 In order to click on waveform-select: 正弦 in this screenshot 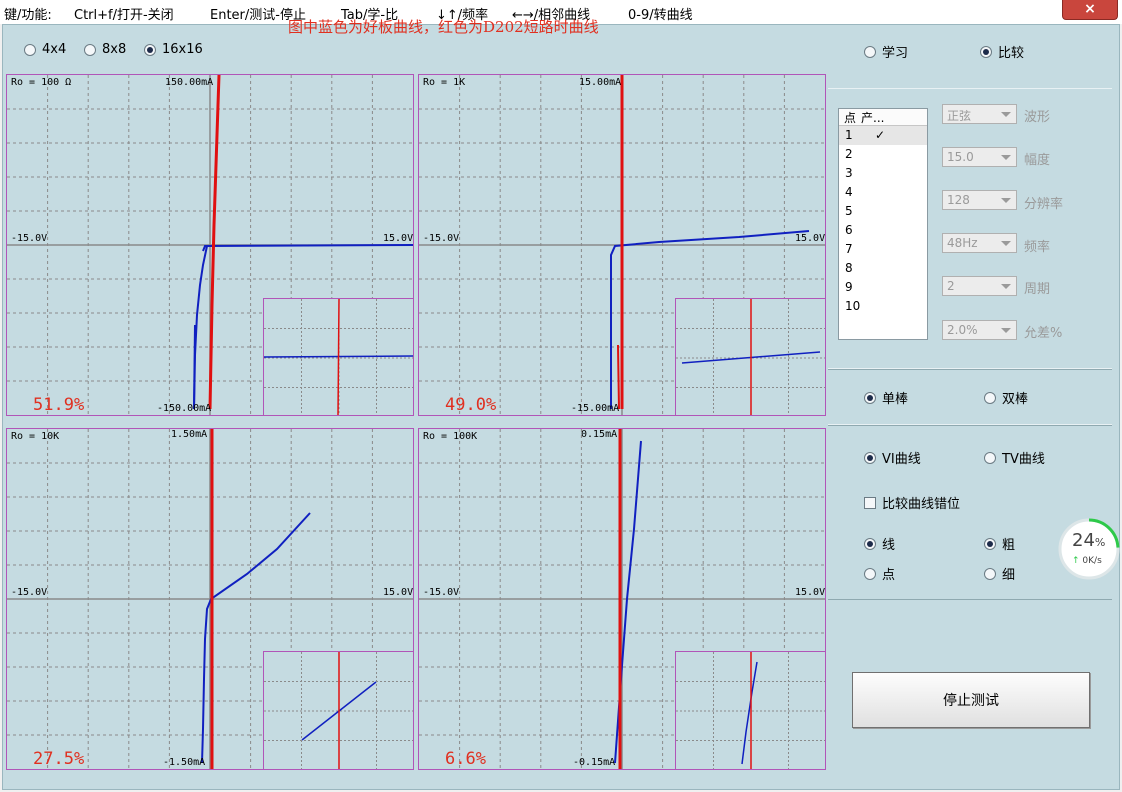, I will do `click(979, 114)`.